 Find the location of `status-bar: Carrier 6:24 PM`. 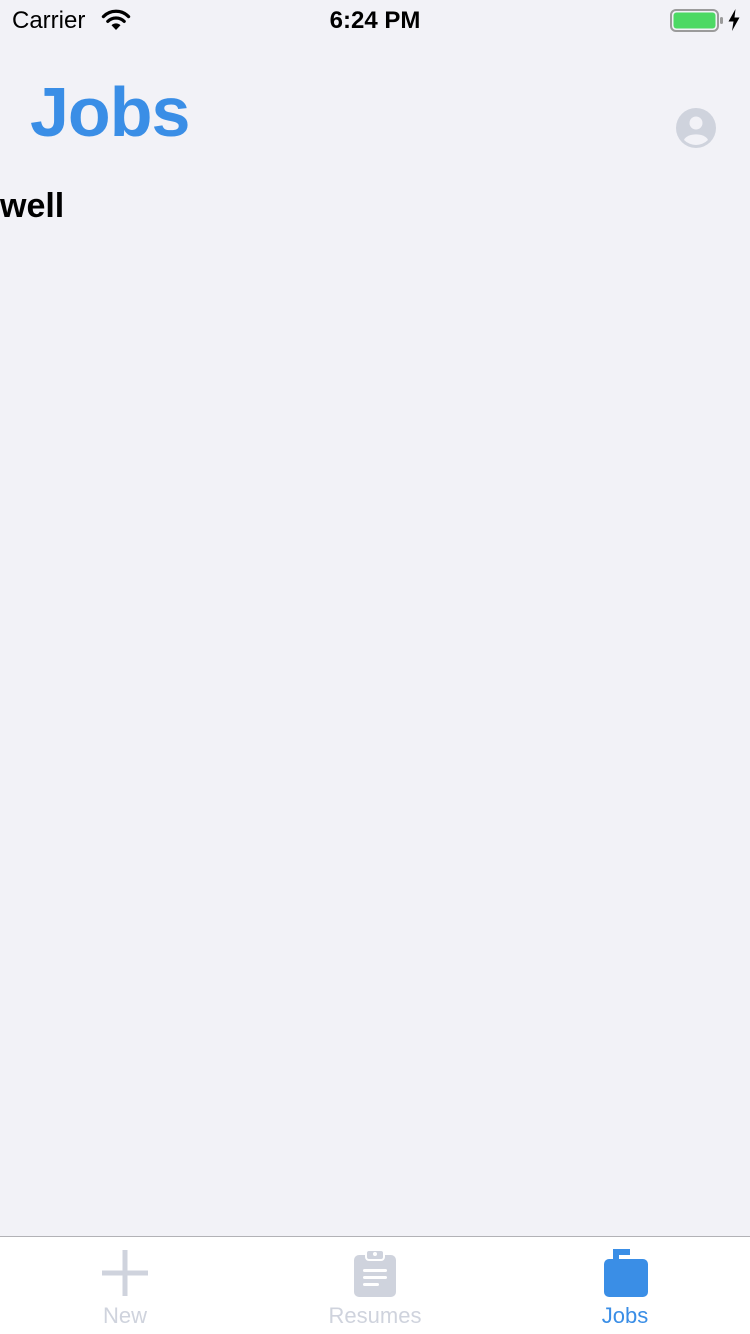

status-bar: Carrier 6:24 PM is located at coordinates (375, 20).